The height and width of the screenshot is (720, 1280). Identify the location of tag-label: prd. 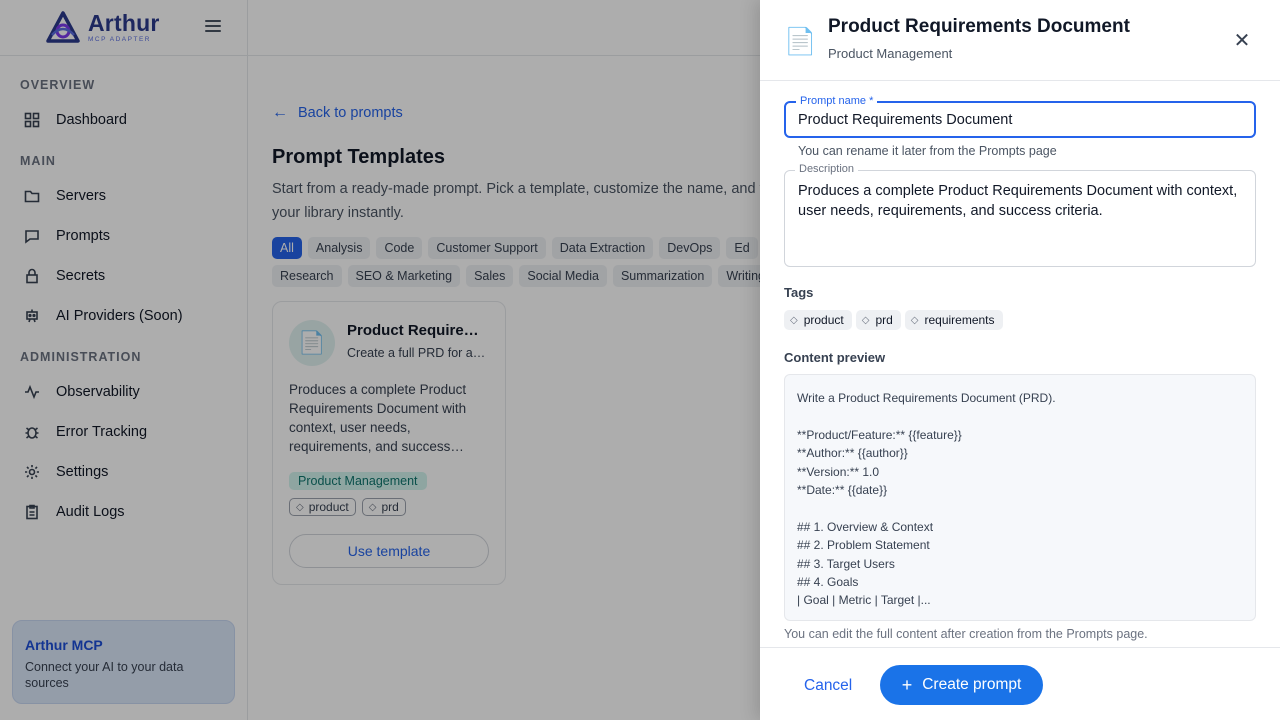
(884, 320).